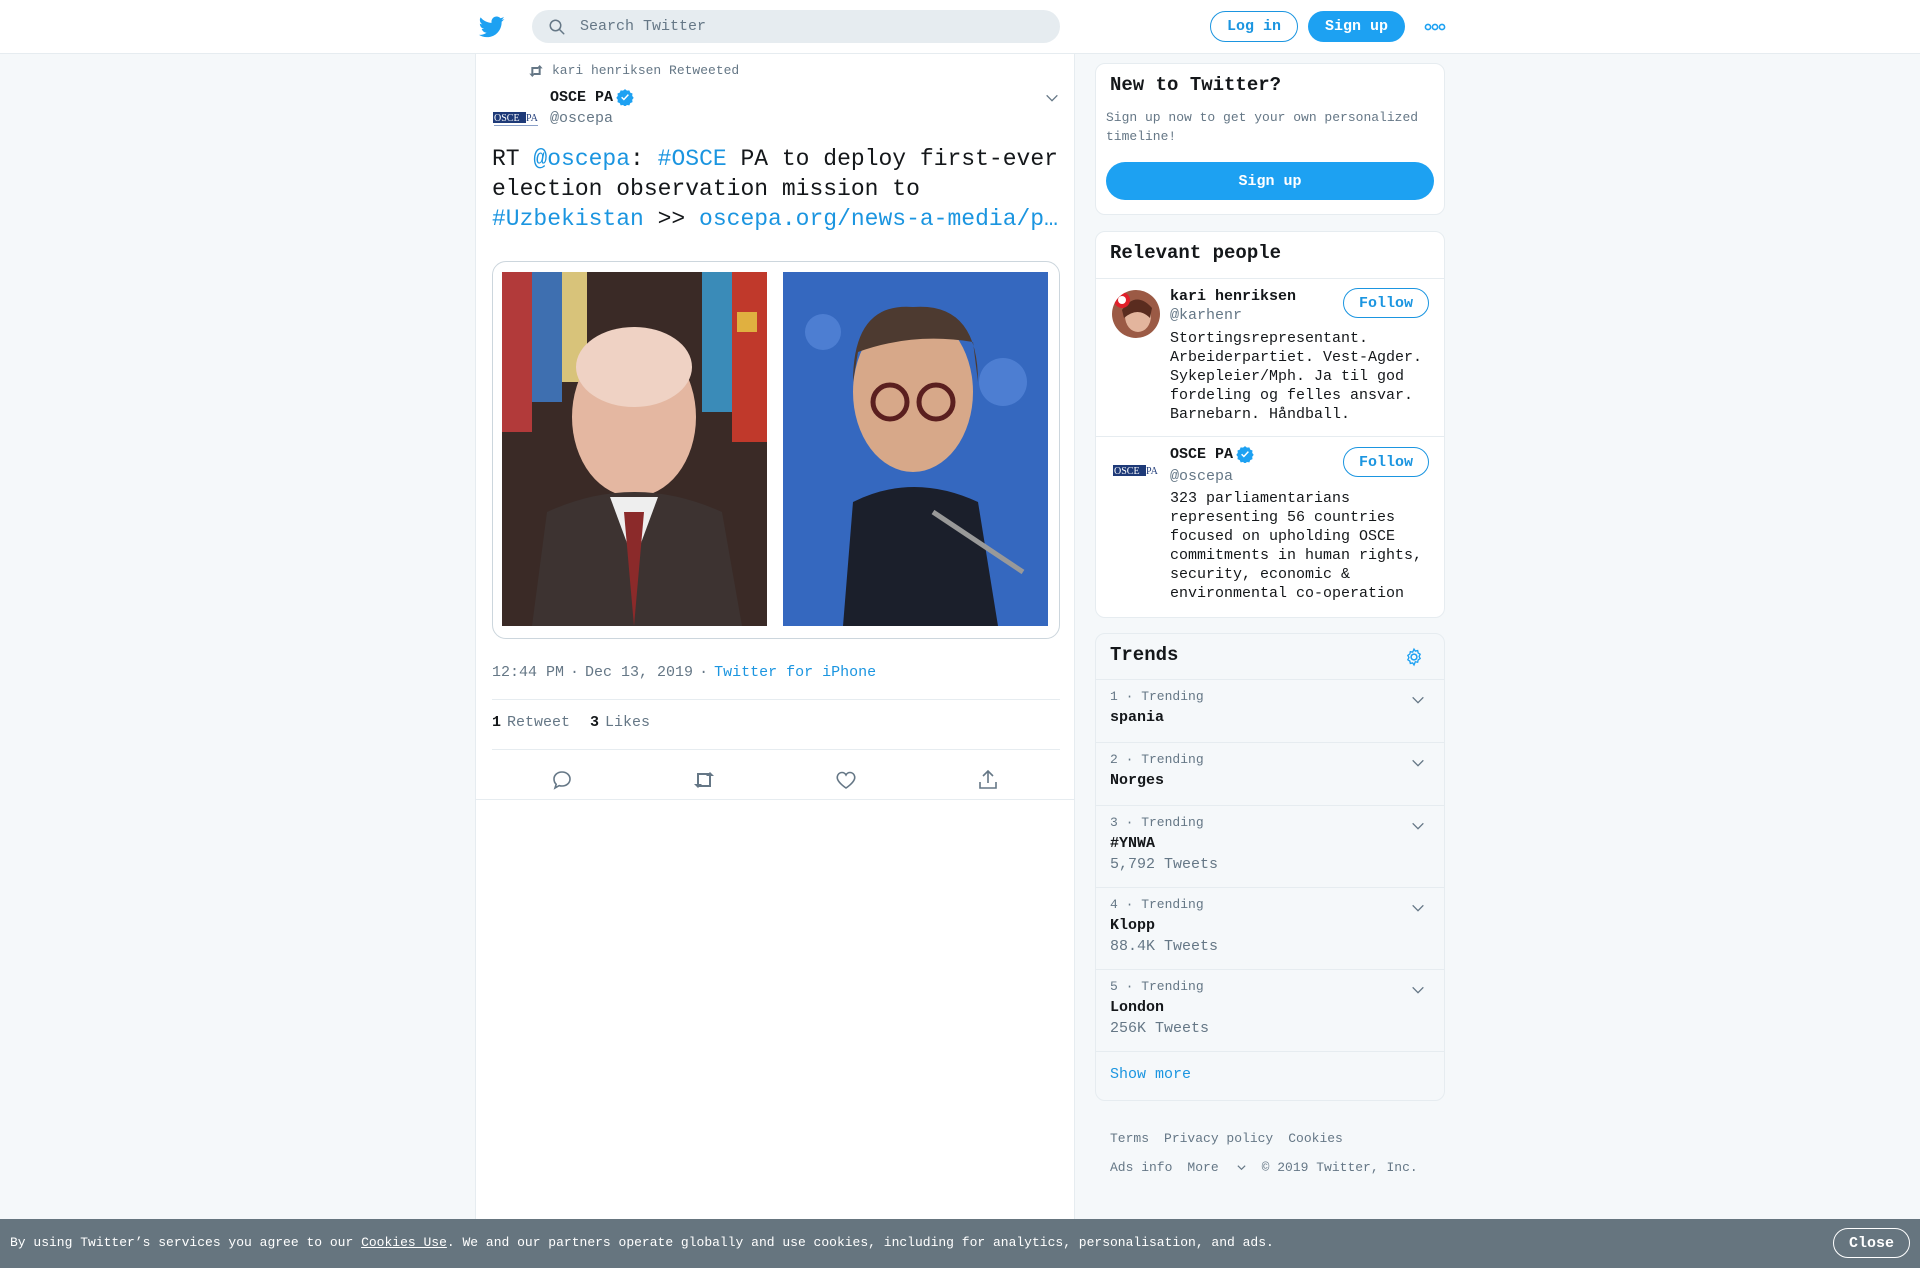 This screenshot has width=1920, height=1268. What do you see at coordinates (915, 449) in the screenshot?
I see `photo-woman-speaking` at bounding box center [915, 449].